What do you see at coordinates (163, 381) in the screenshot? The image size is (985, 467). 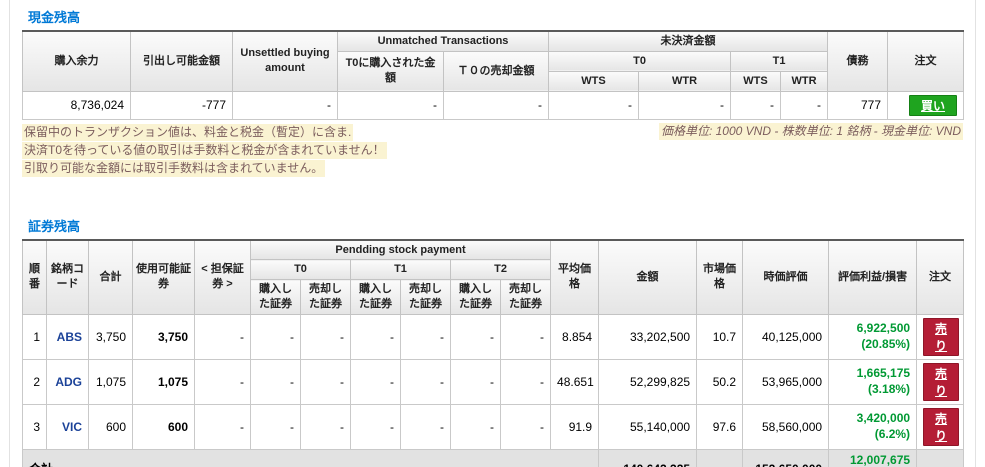 I see `cell-available: 1,075` at bounding box center [163, 381].